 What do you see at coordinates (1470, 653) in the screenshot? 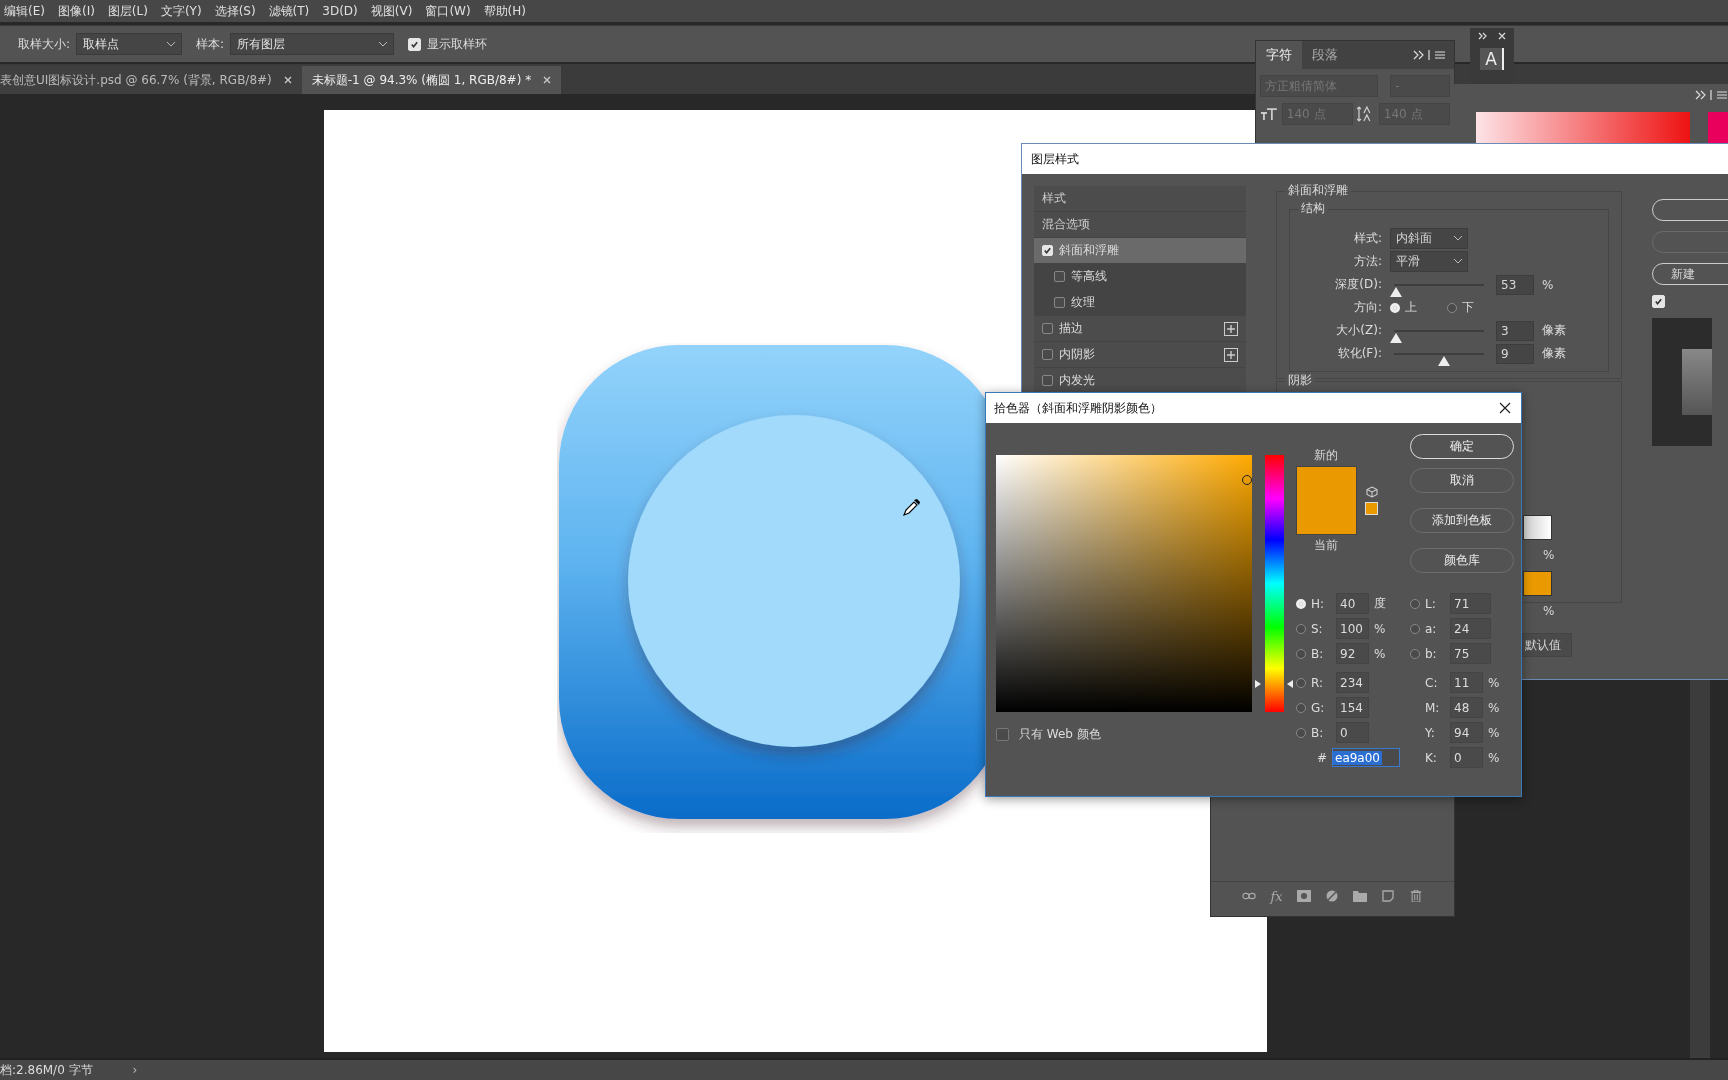
I see `value-field: 75` at bounding box center [1470, 653].